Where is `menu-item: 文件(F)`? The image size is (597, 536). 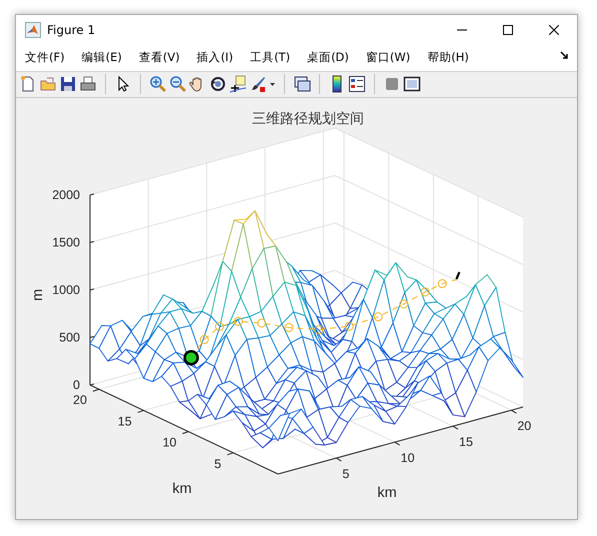
menu-item: 文件(F) is located at coordinates (45, 58).